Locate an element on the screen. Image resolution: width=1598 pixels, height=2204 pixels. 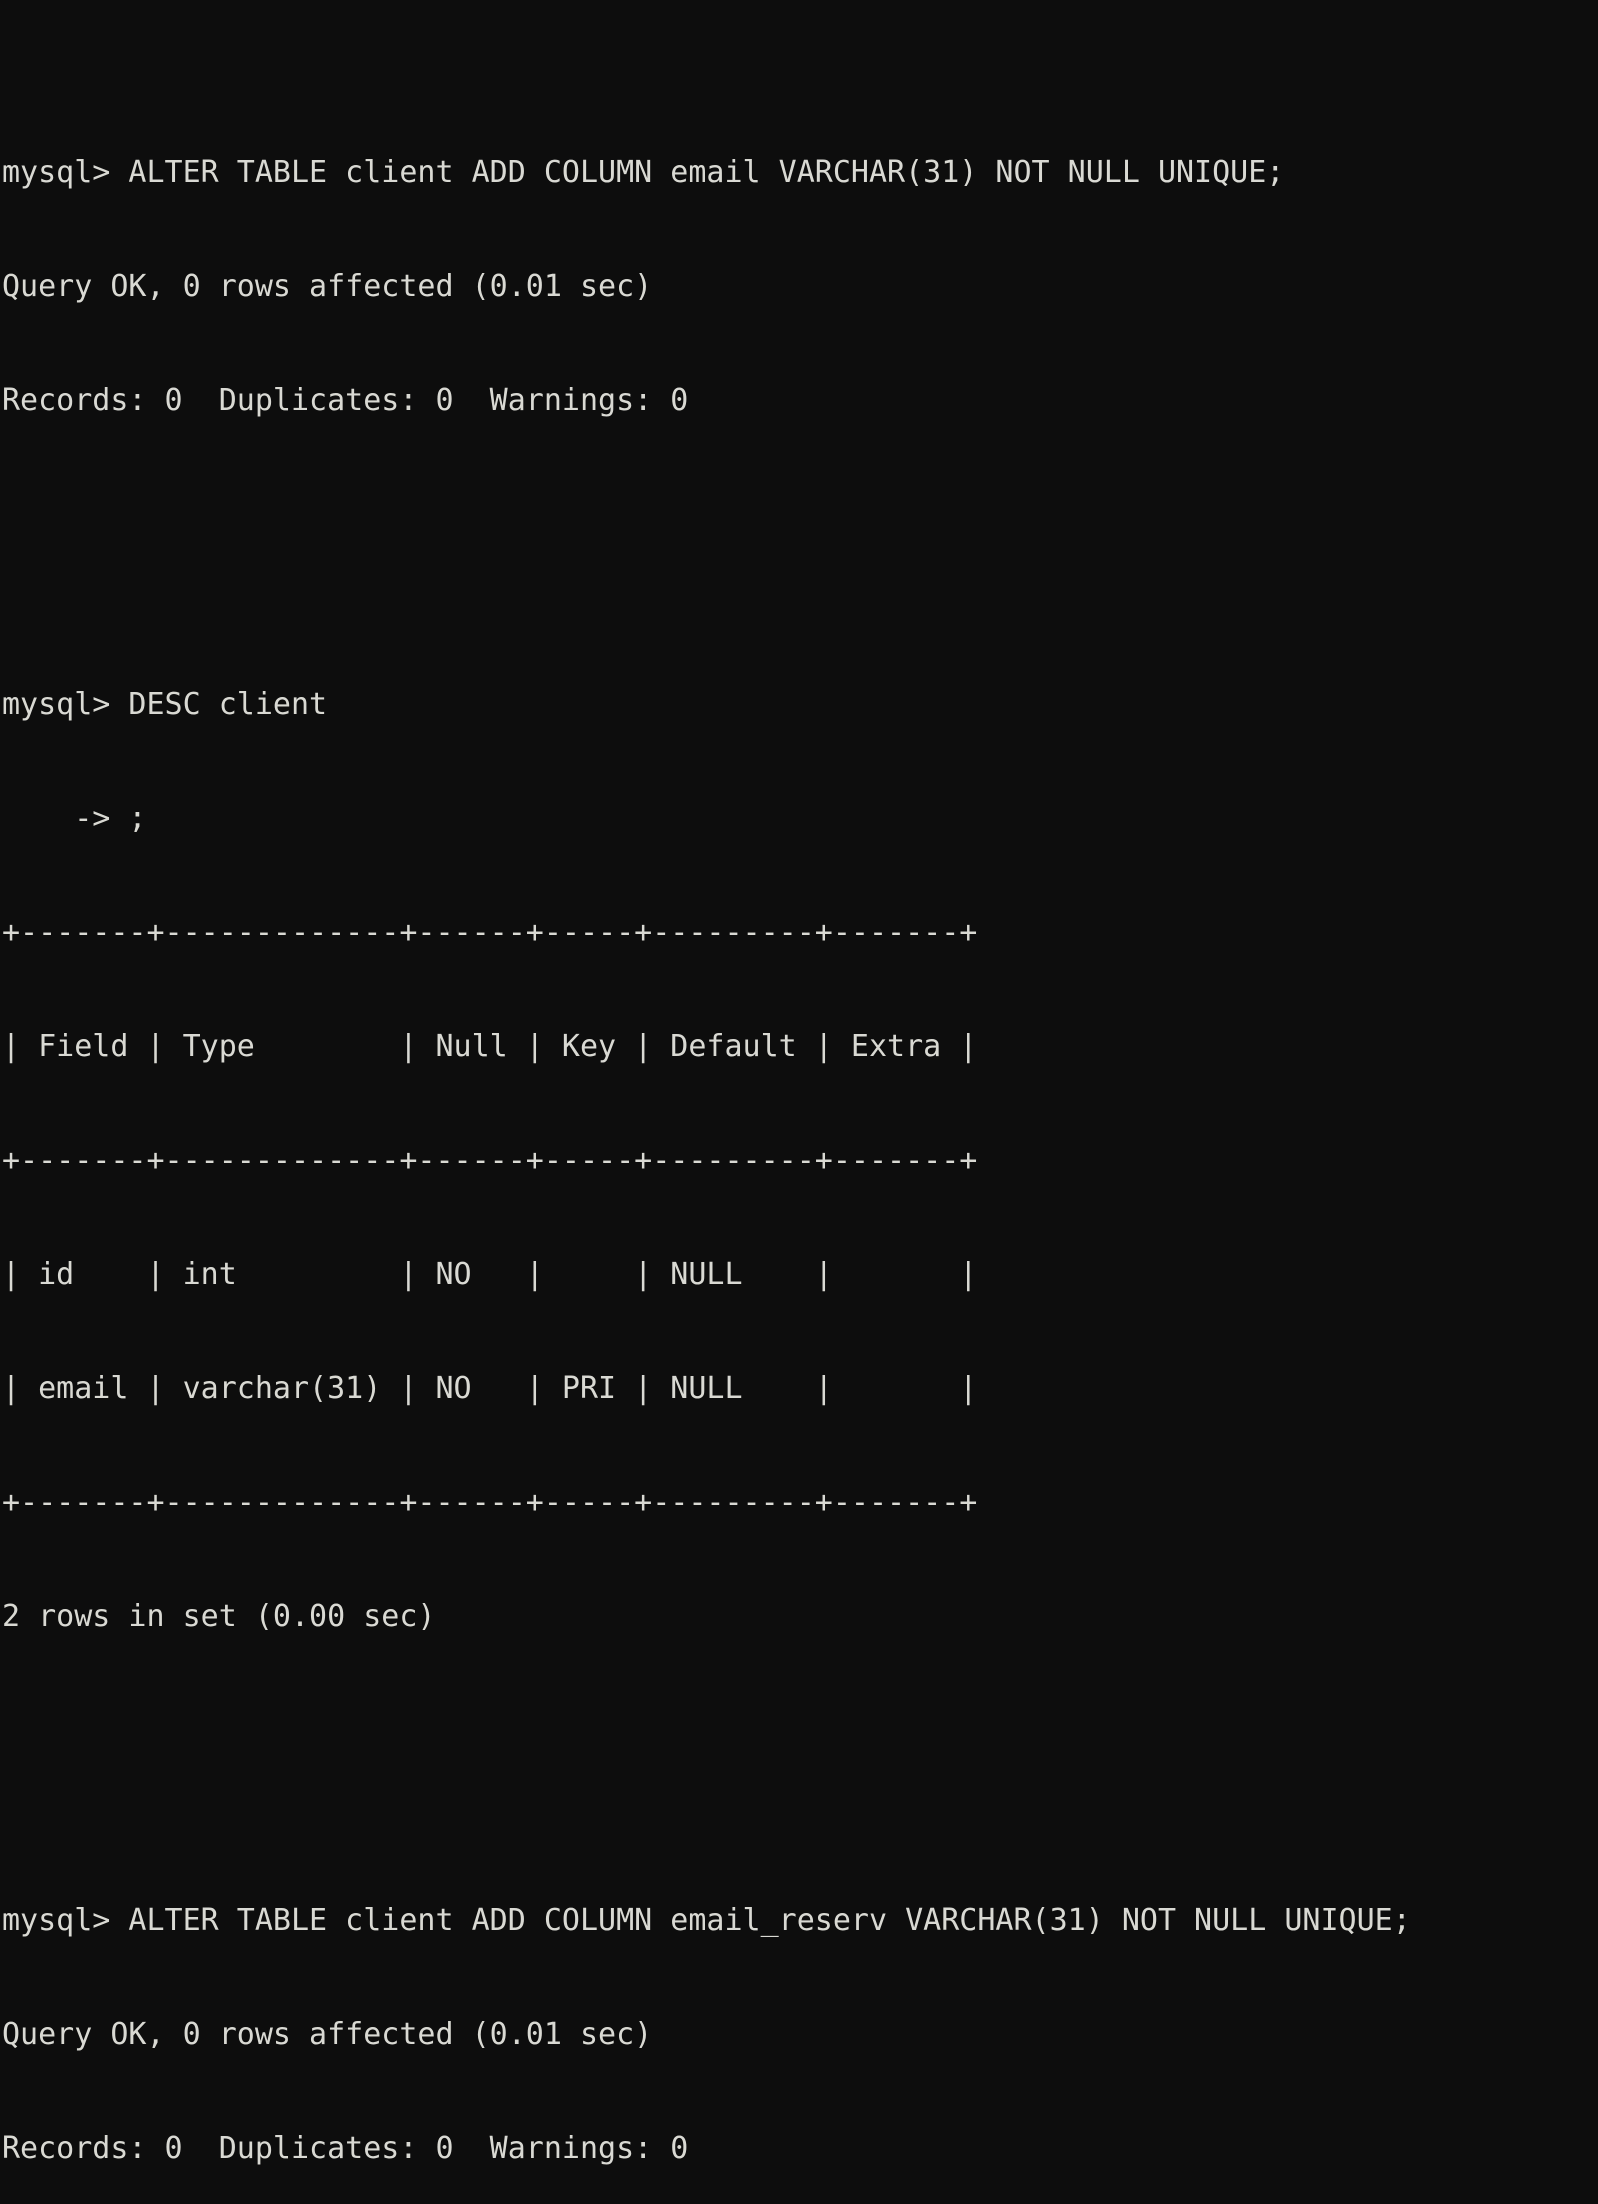
row-count-footer: 2 rows in set (0.00 sec) is located at coordinates (219, 1616).